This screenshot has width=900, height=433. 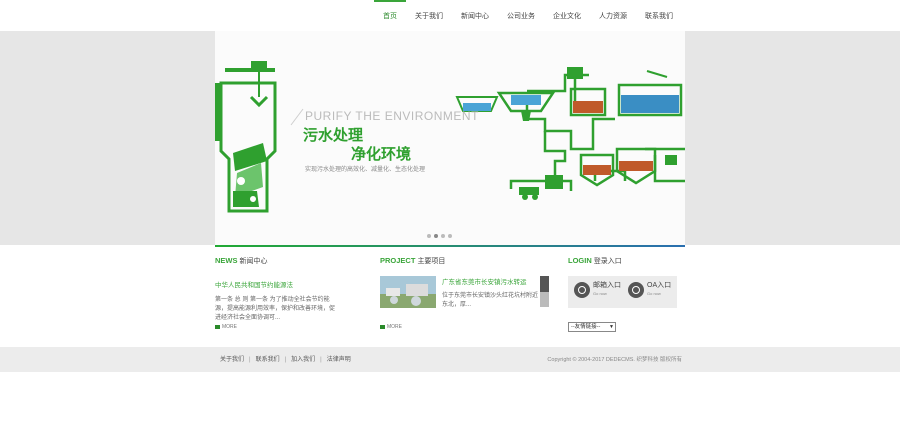 What do you see at coordinates (229, 327) in the screenshot?
I see `news-more-label: MORE` at bounding box center [229, 327].